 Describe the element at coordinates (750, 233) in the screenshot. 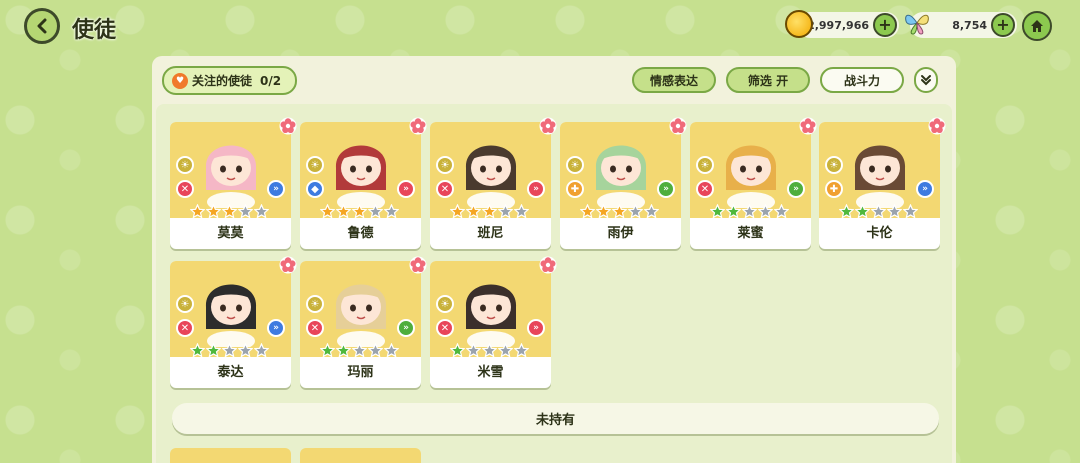

I see `apostle-name: 莱蜜` at that location.